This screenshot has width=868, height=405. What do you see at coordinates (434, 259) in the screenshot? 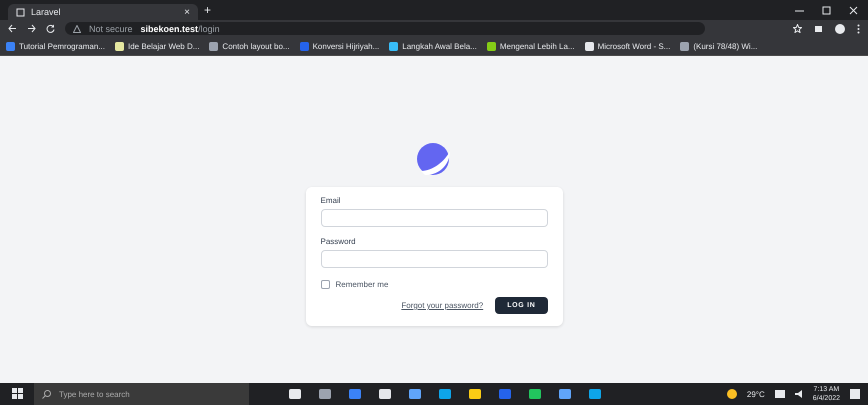
I see `password-field` at bounding box center [434, 259].